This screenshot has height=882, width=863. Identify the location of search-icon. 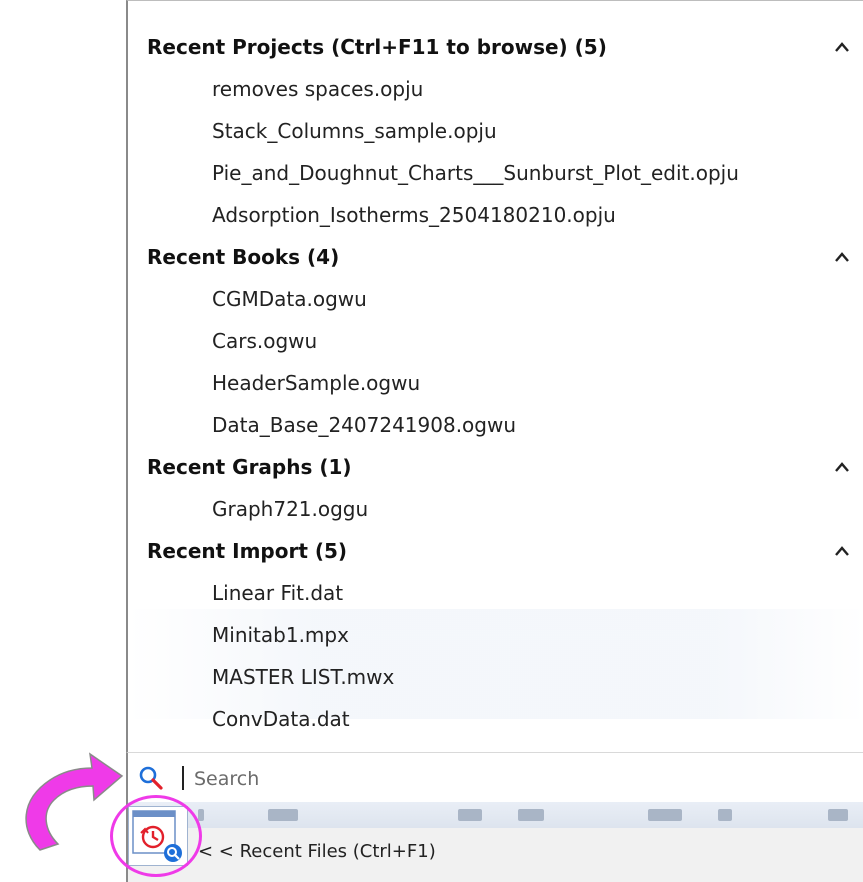
(151, 778).